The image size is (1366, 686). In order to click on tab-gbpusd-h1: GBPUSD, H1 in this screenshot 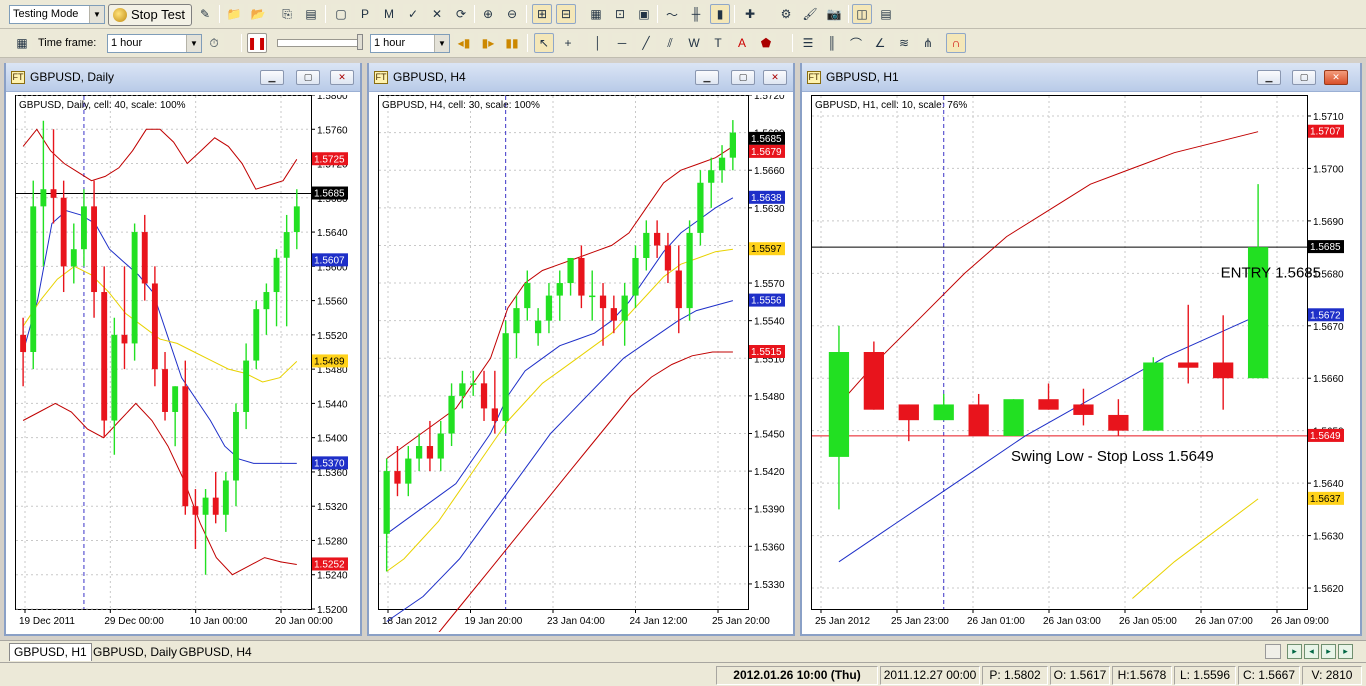, I will do `click(50, 652)`.